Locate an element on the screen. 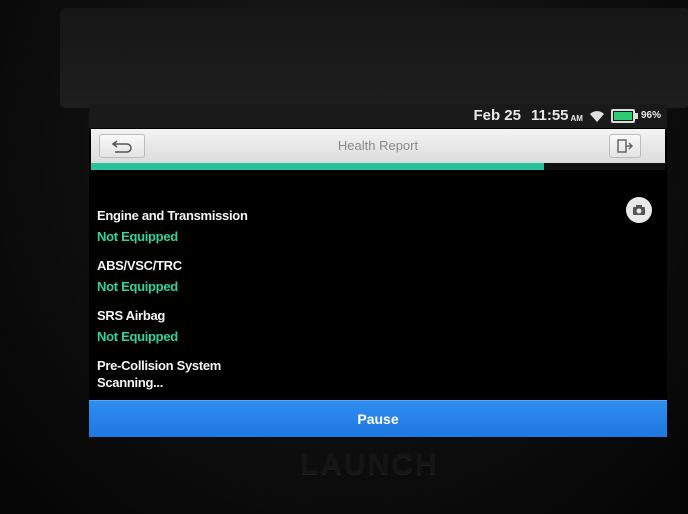 Image resolution: width=688 pixels, height=514 pixels. pause-button: Pause is located at coordinates (378, 418).